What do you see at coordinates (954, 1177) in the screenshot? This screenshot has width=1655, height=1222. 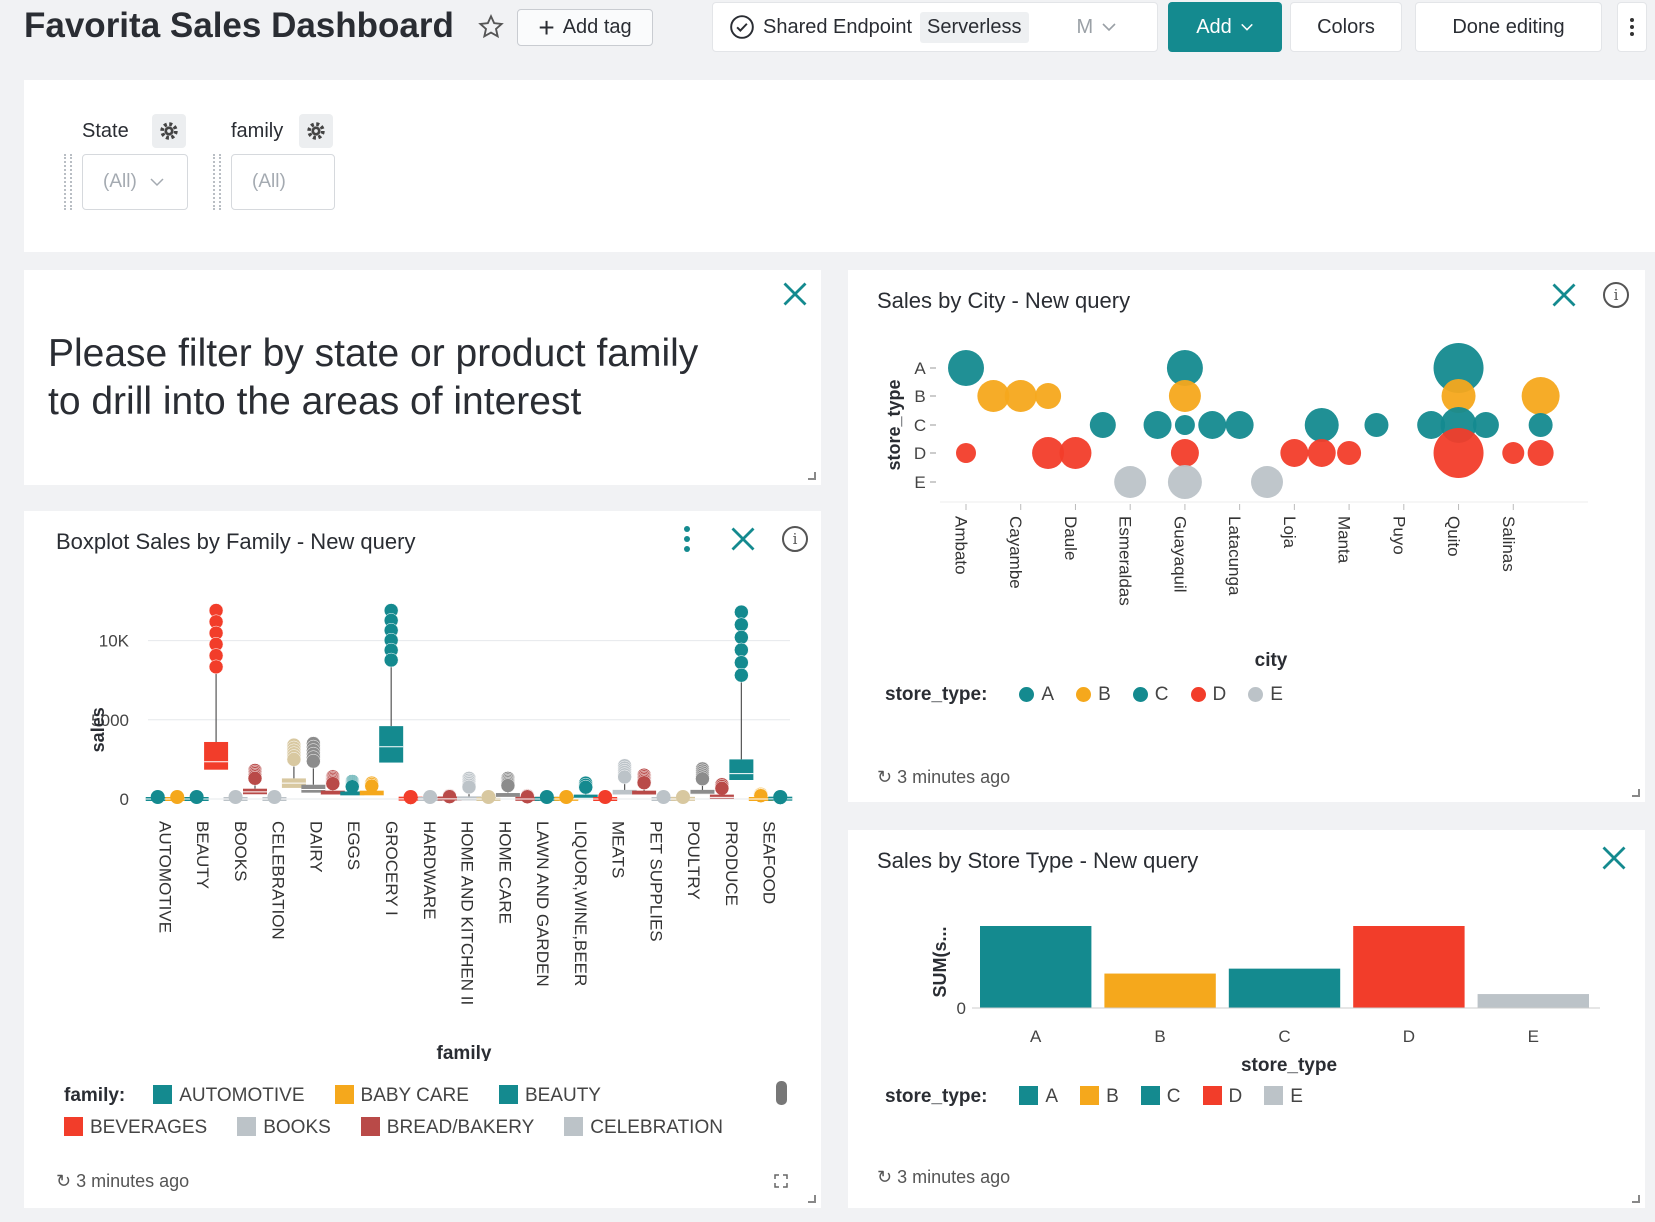 I see `updated-text: 3 minutes ago` at bounding box center [954, 1177].